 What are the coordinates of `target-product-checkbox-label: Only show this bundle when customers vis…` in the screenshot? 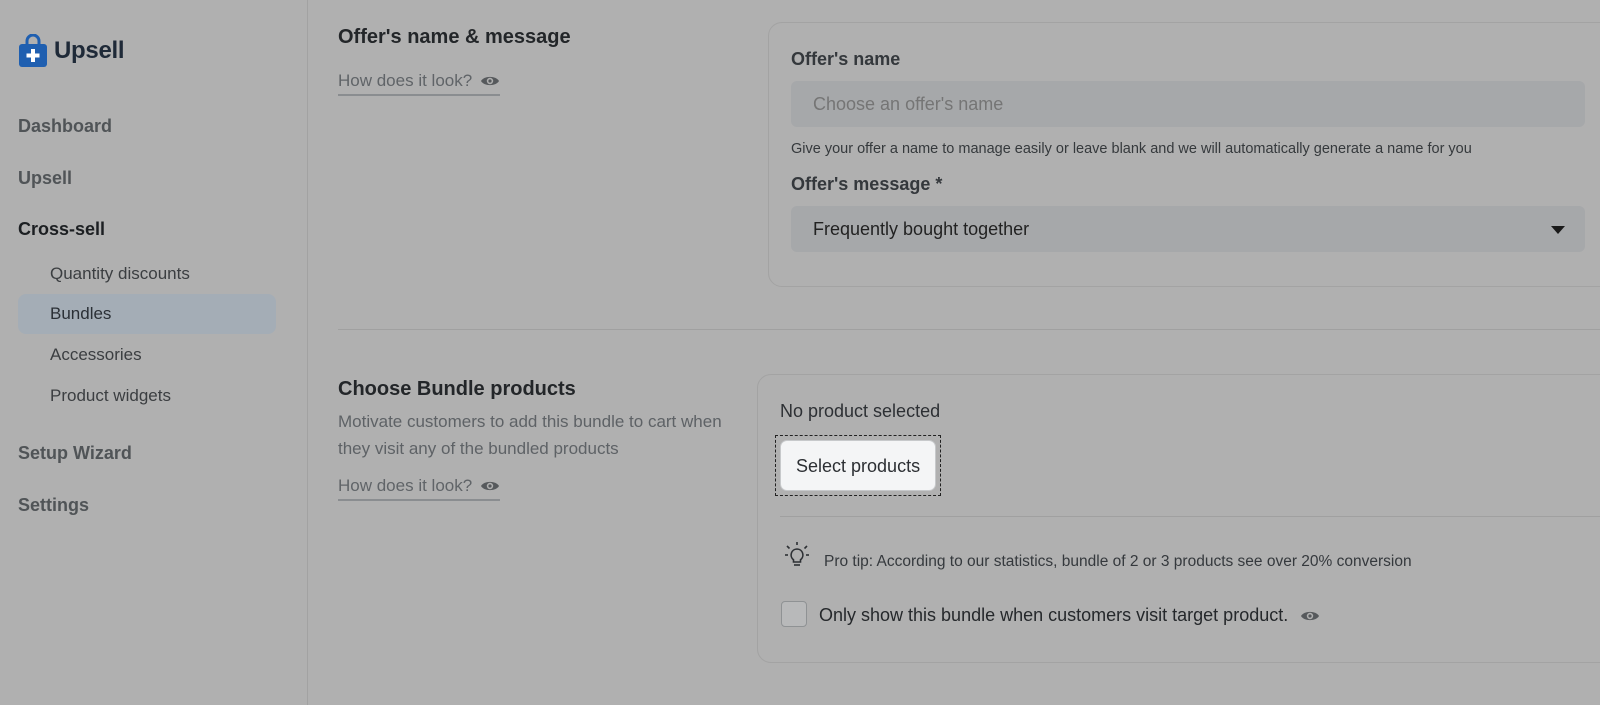 It's located at (1069, 615).